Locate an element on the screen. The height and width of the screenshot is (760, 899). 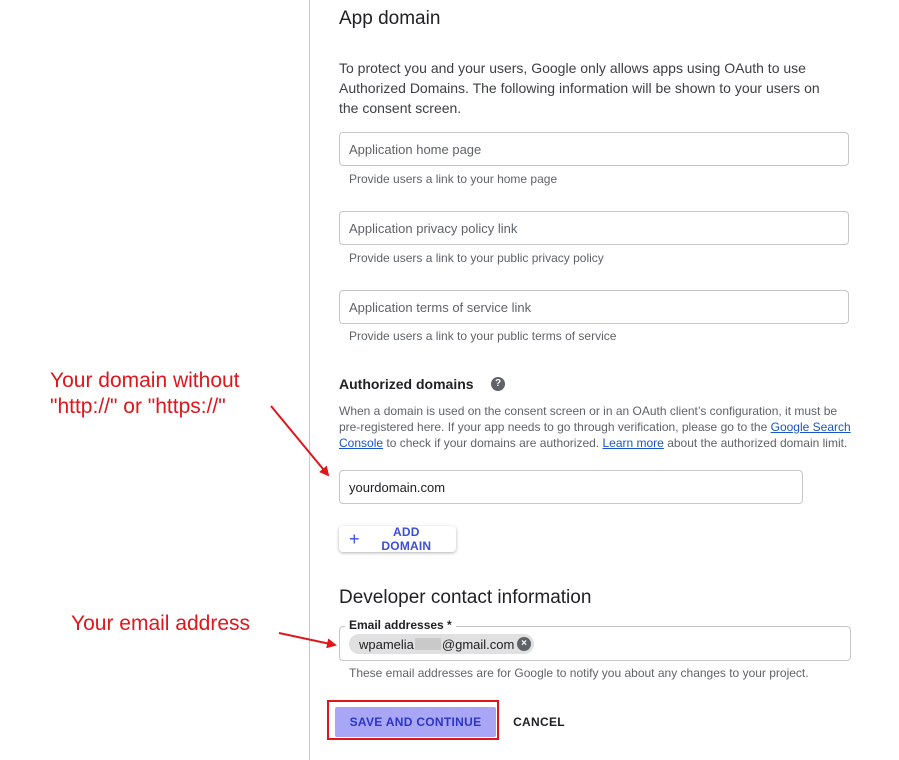
annotation-arrows is located at coordinates (303, 527).